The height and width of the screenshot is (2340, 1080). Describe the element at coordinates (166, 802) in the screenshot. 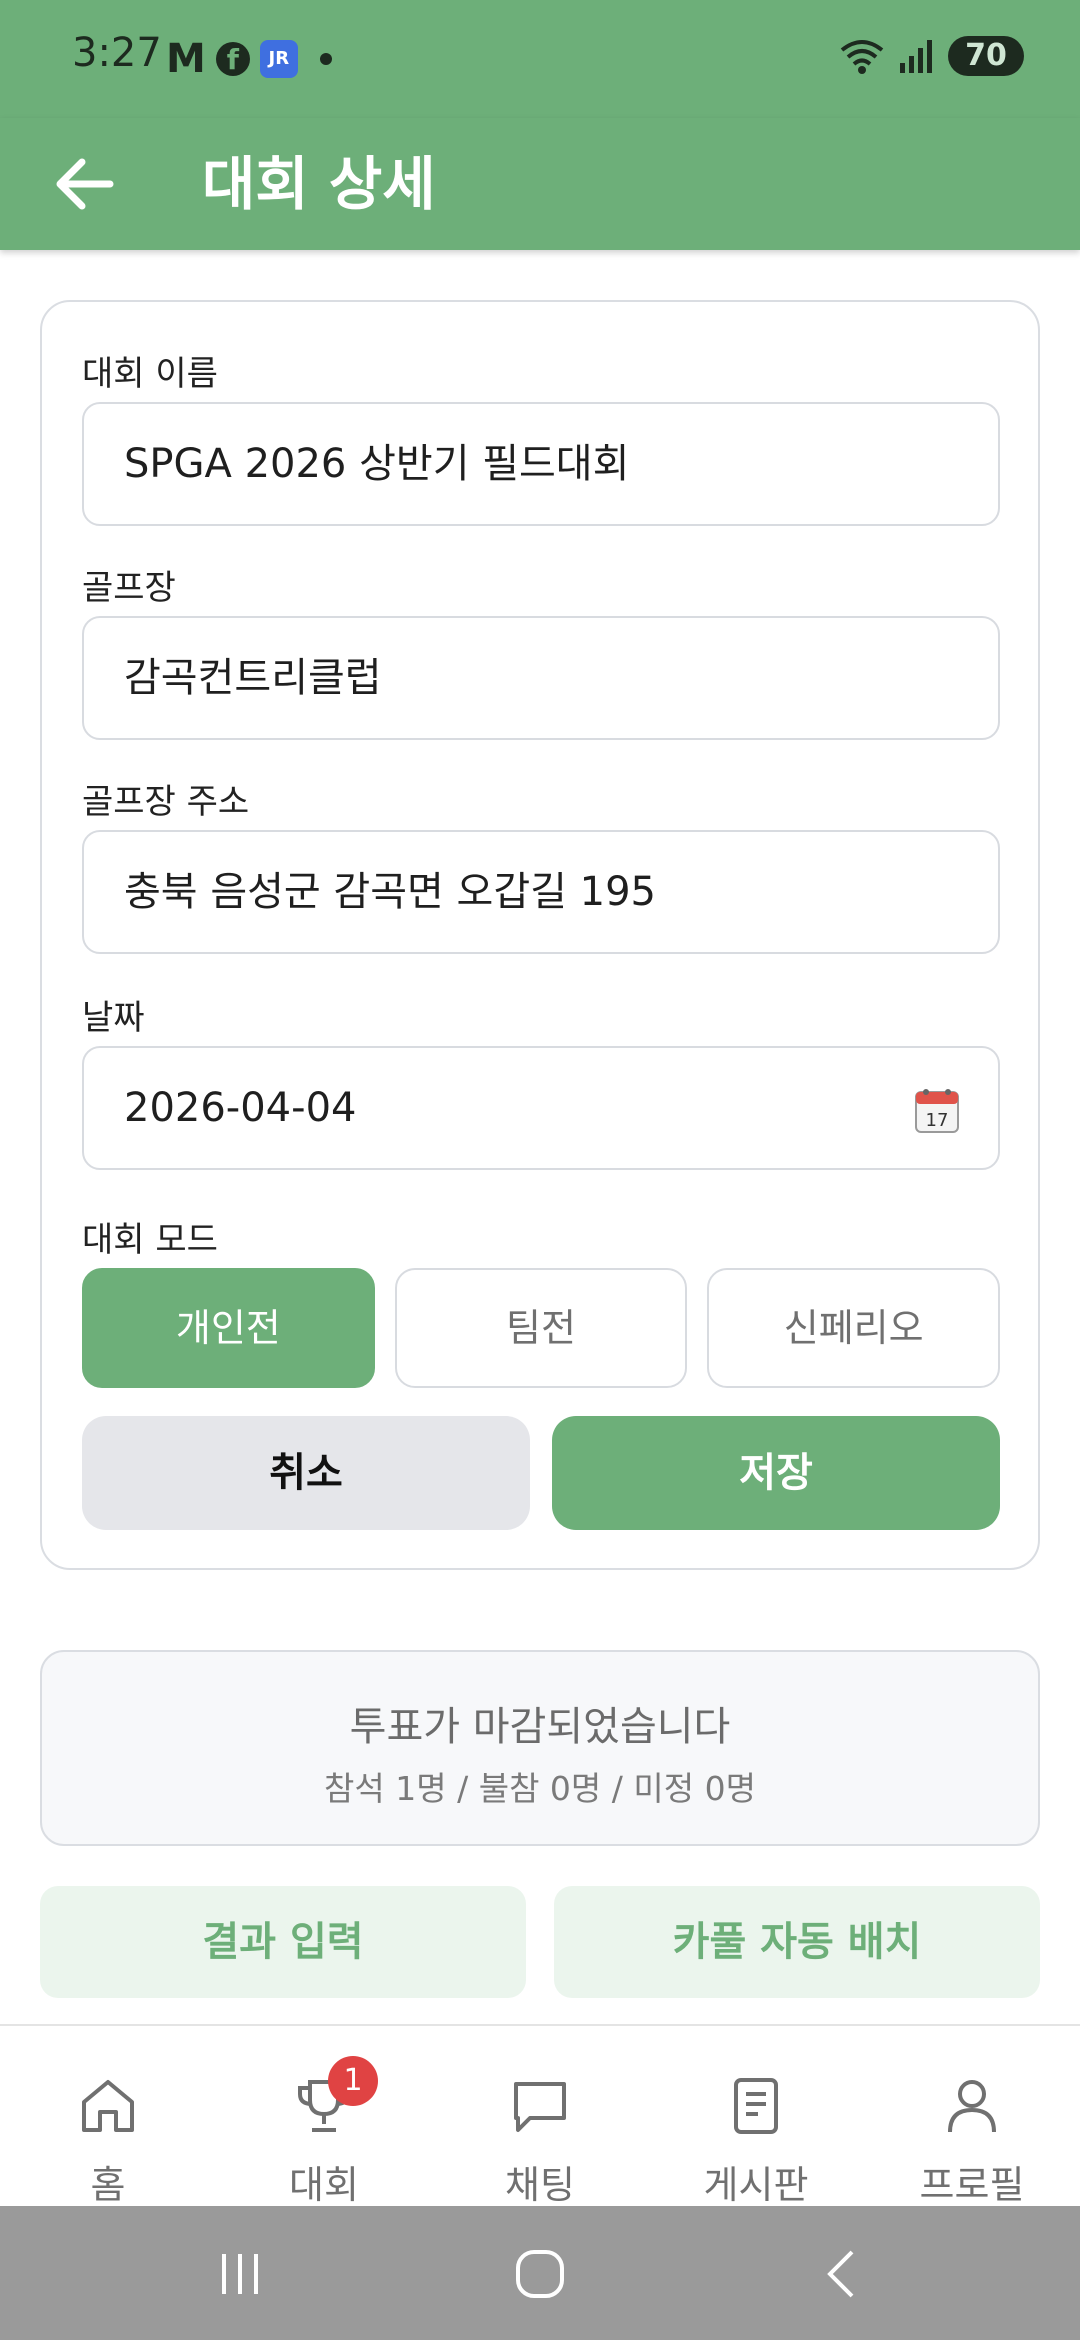

I see `address-label: 골프장 주소` at that location.